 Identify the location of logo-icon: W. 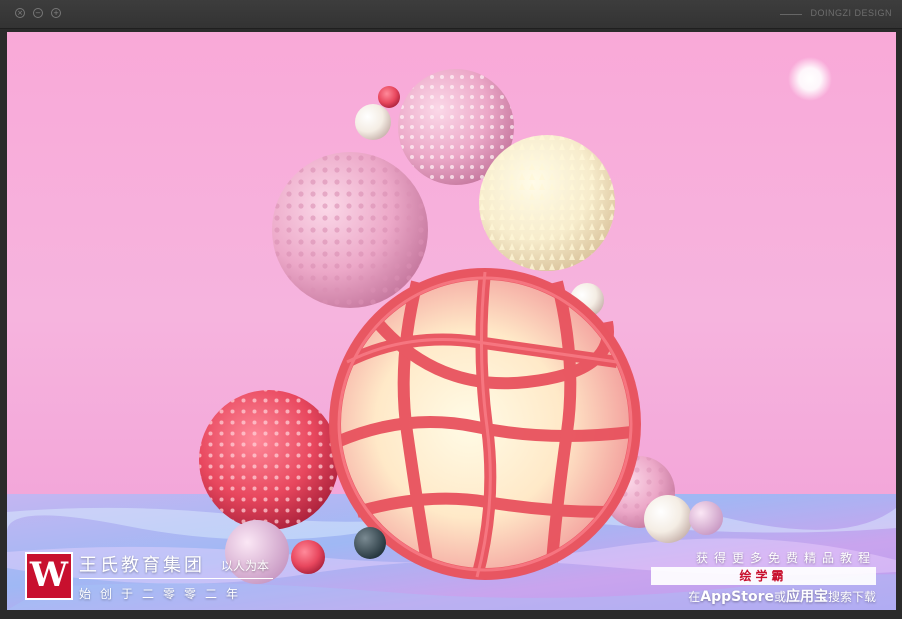
(49, 576).